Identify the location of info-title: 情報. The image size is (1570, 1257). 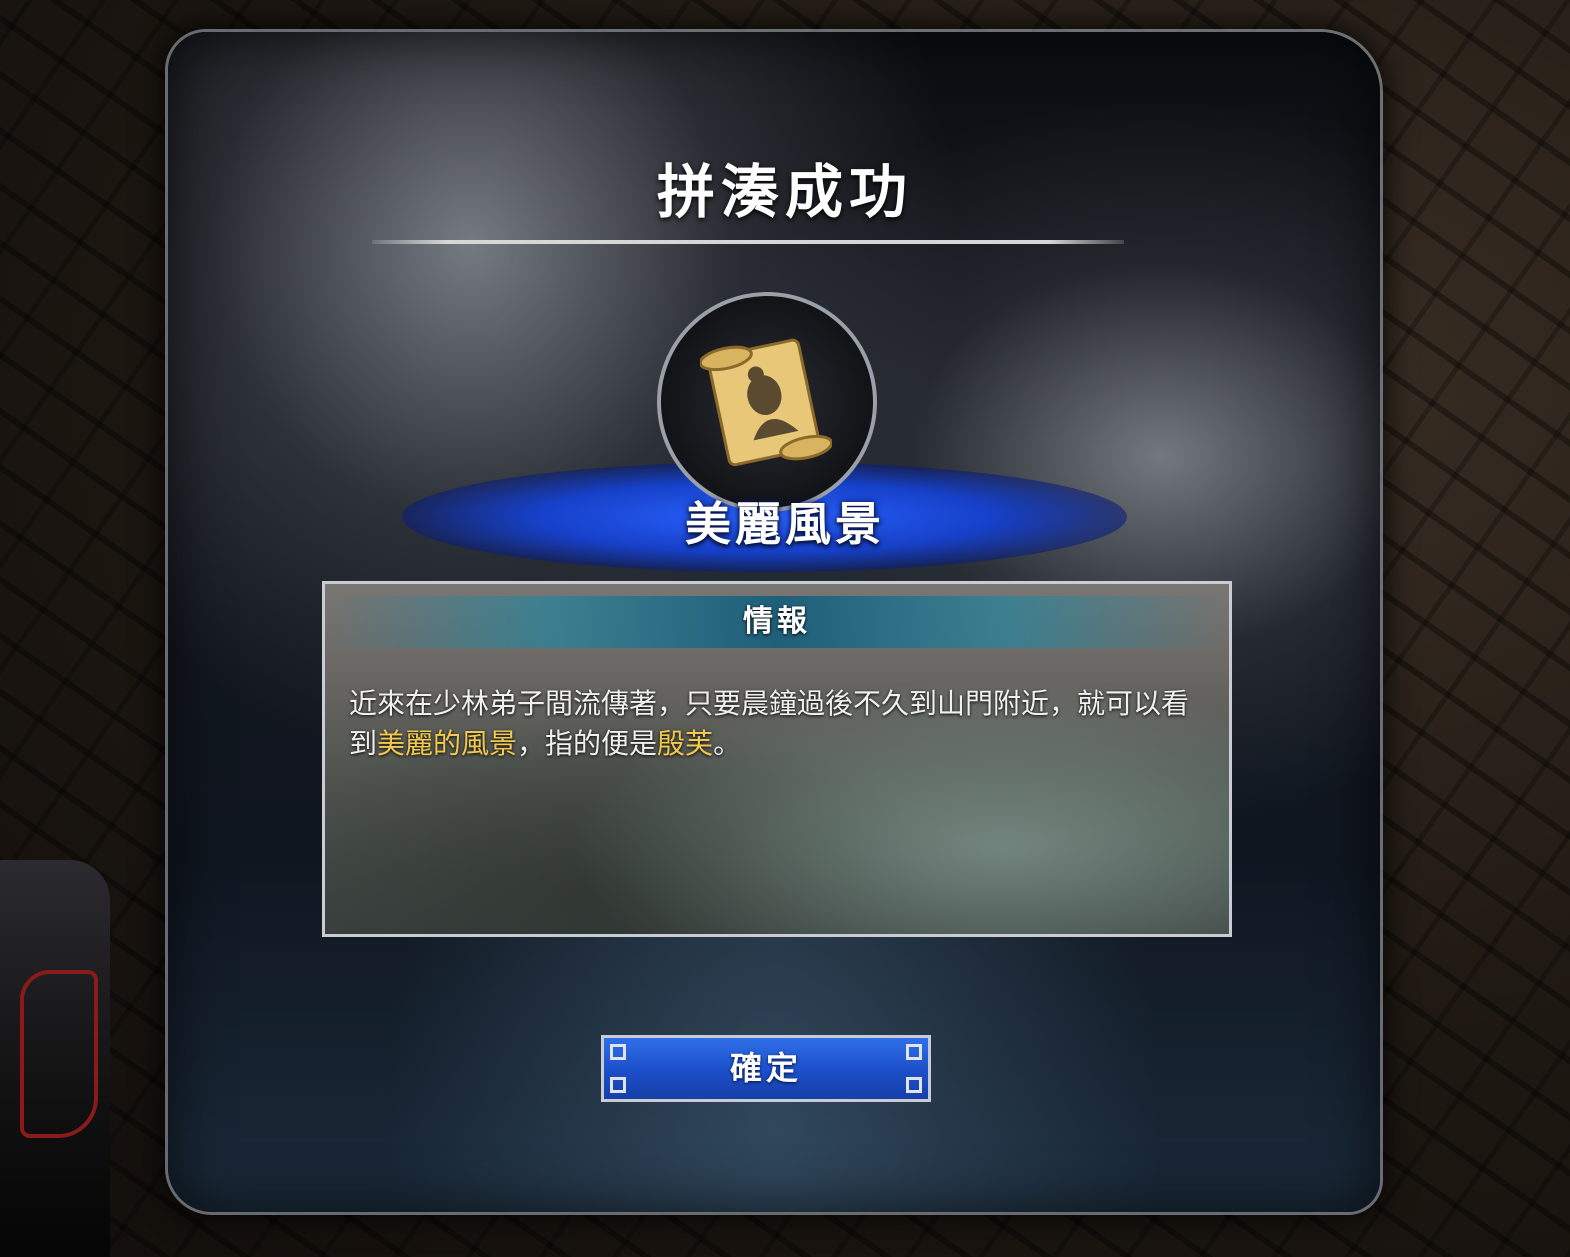
(777, 621).